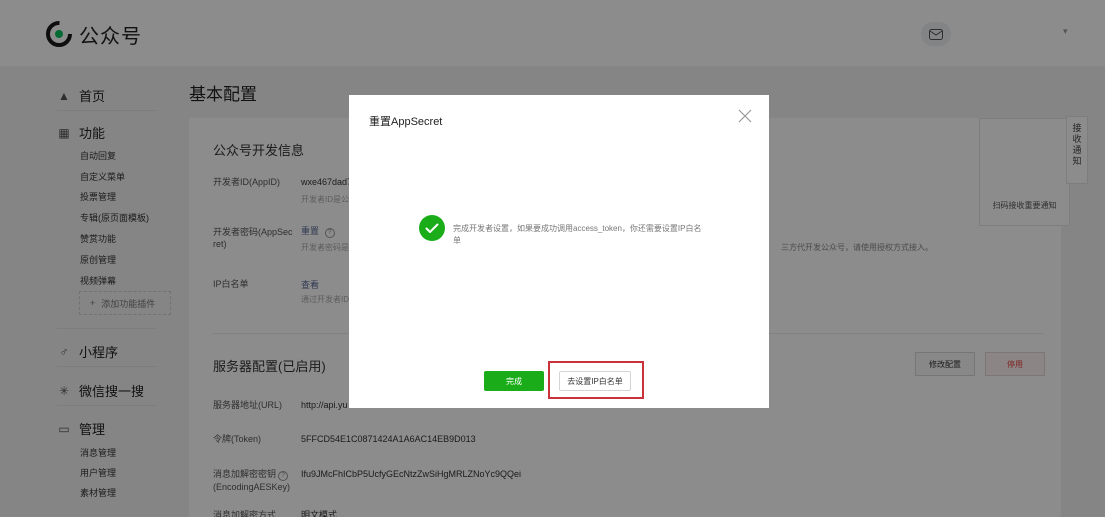  Describe the element at coordinates (406, 122) in the screenshot. I see `dialog-title: 重置AppSecret` at that location.